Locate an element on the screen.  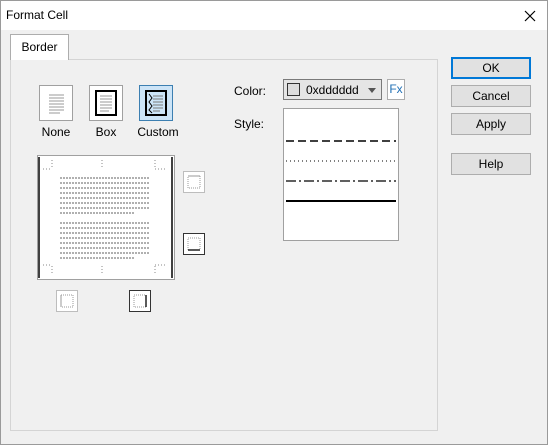
border-custom-icon is located at coordinates (156, 103).